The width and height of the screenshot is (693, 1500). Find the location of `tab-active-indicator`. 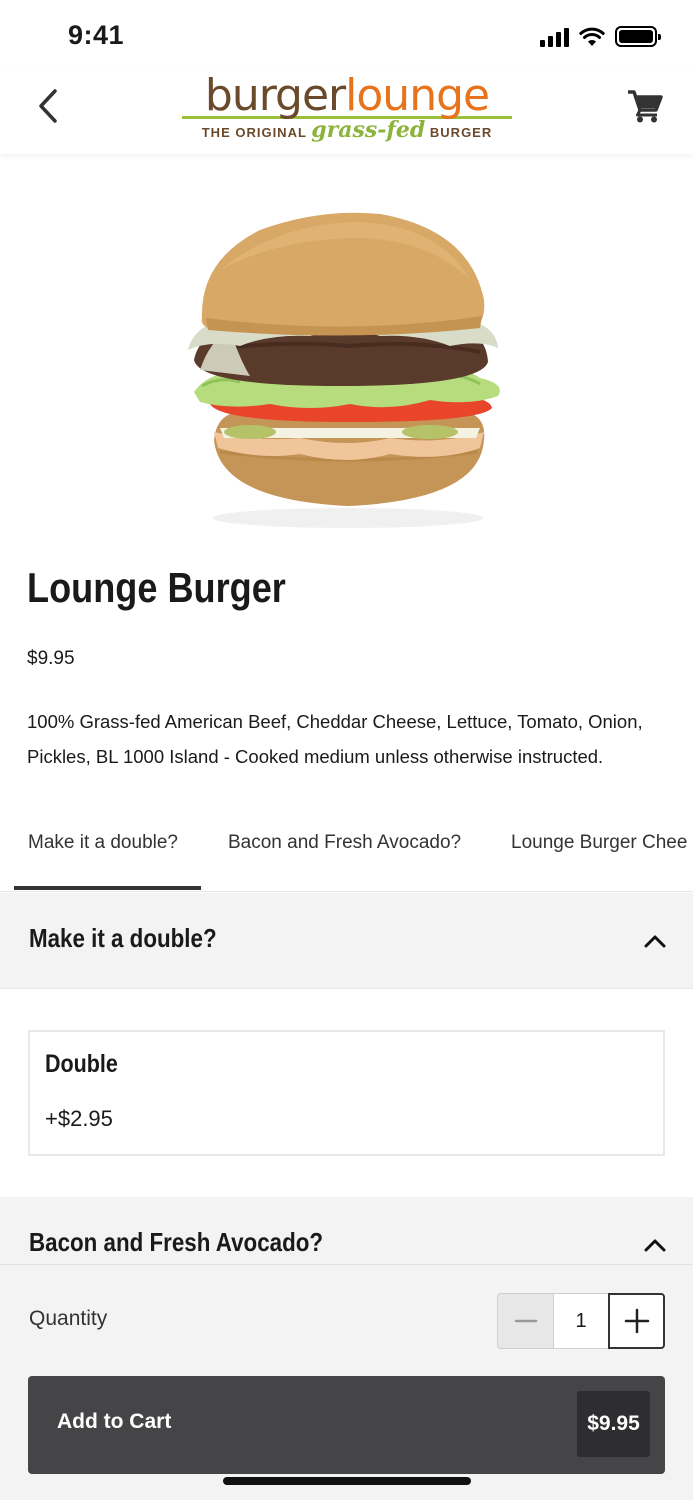

tab-active-indicator is located at coordinates (107, 888).